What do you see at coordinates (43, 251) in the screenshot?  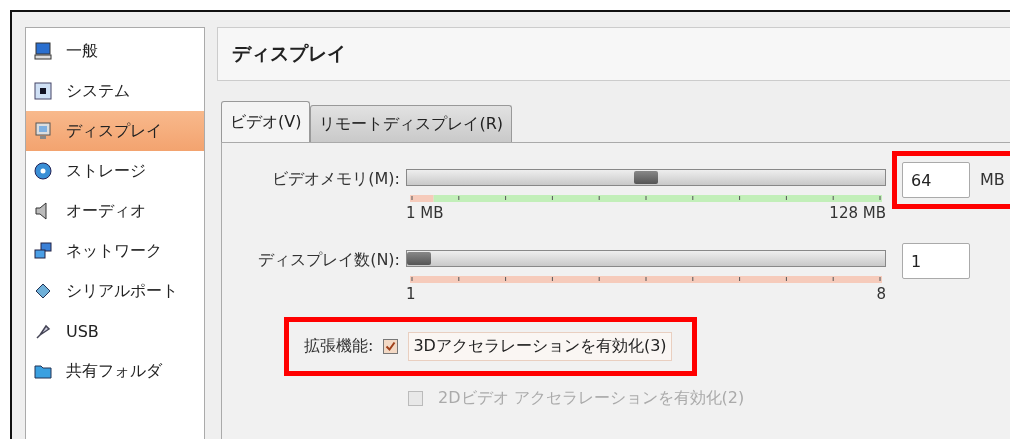 I see `network-icon` at bounding box center [43, 251].